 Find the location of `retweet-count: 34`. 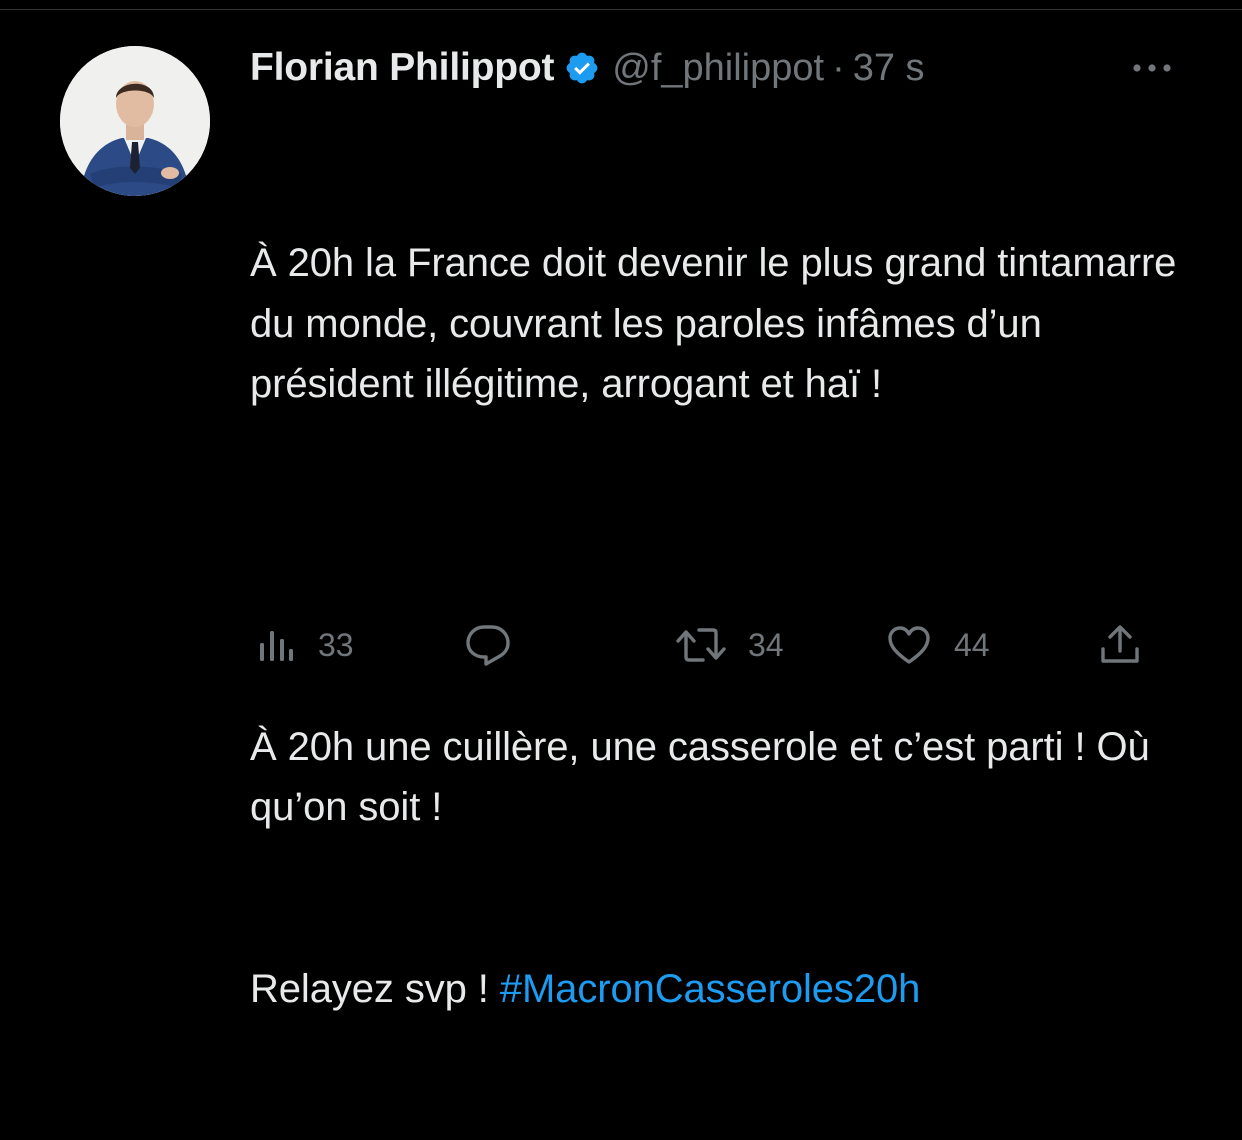

retweet-count: 34 is located at coordinates (766, 644).